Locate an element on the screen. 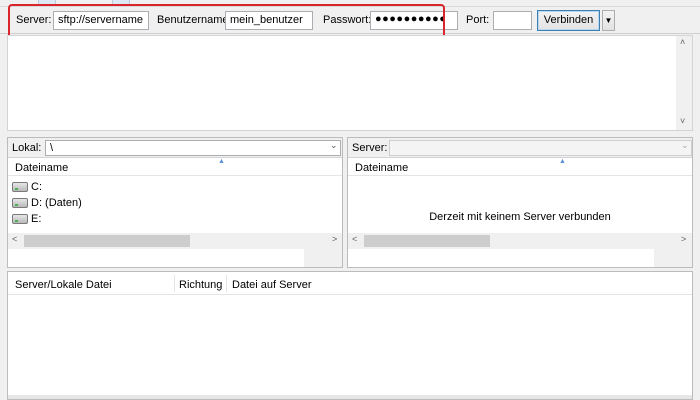 The height and width of the screenshot is (400, 700). empty-message: Derzeit mit keinem Server verbunden is located at coordinates (520, 217).